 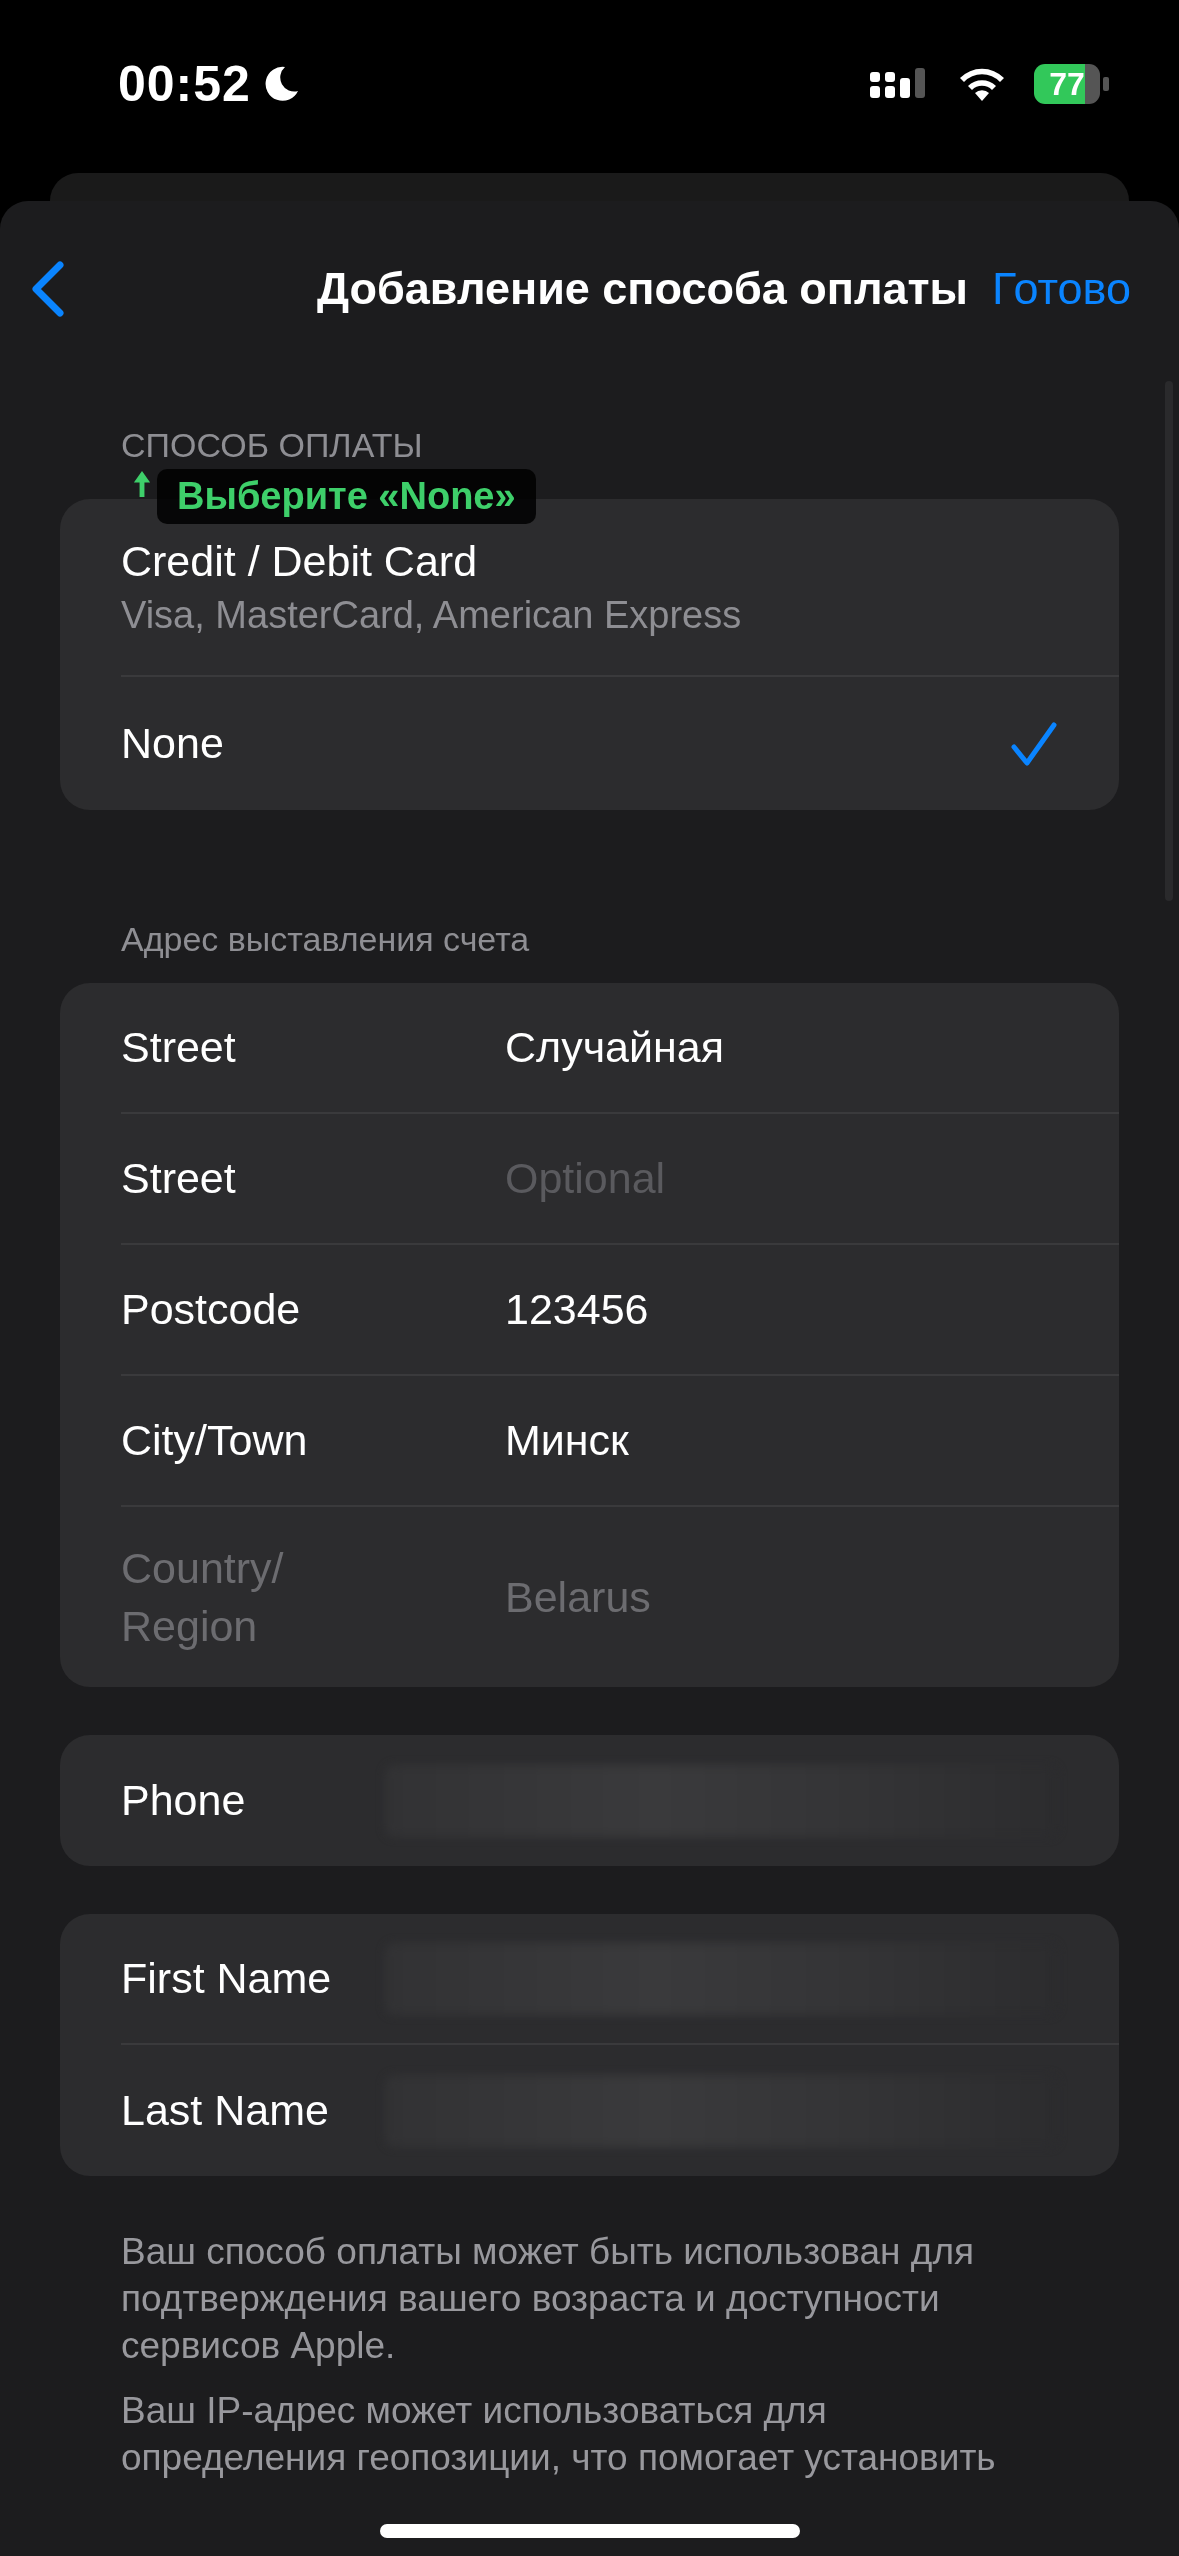 I want to click on field-label: Phone, so click(x=183, y=1801).